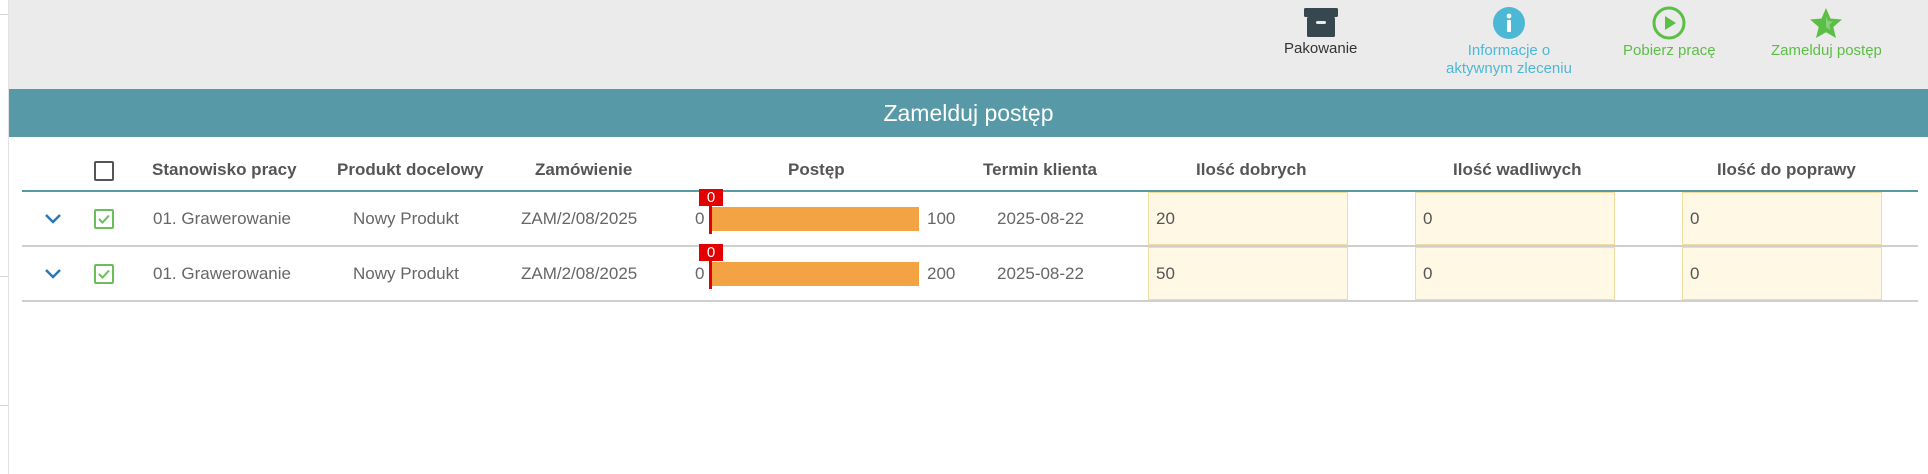 The width and height of the screenshot is (1928, 474). What do you see at coordinates (941, 273) in the screenshot?
I see `progress-end: 200` at bounding box center [941, 273].